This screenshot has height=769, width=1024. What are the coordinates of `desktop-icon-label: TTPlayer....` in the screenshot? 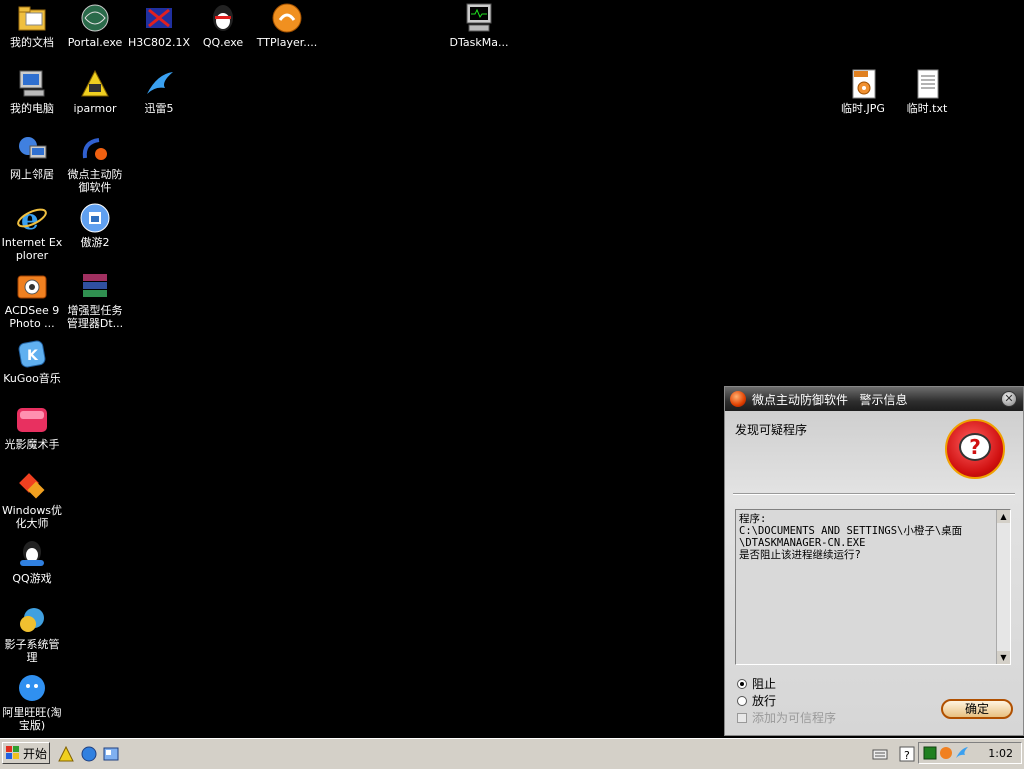 It's located at (287, 42).